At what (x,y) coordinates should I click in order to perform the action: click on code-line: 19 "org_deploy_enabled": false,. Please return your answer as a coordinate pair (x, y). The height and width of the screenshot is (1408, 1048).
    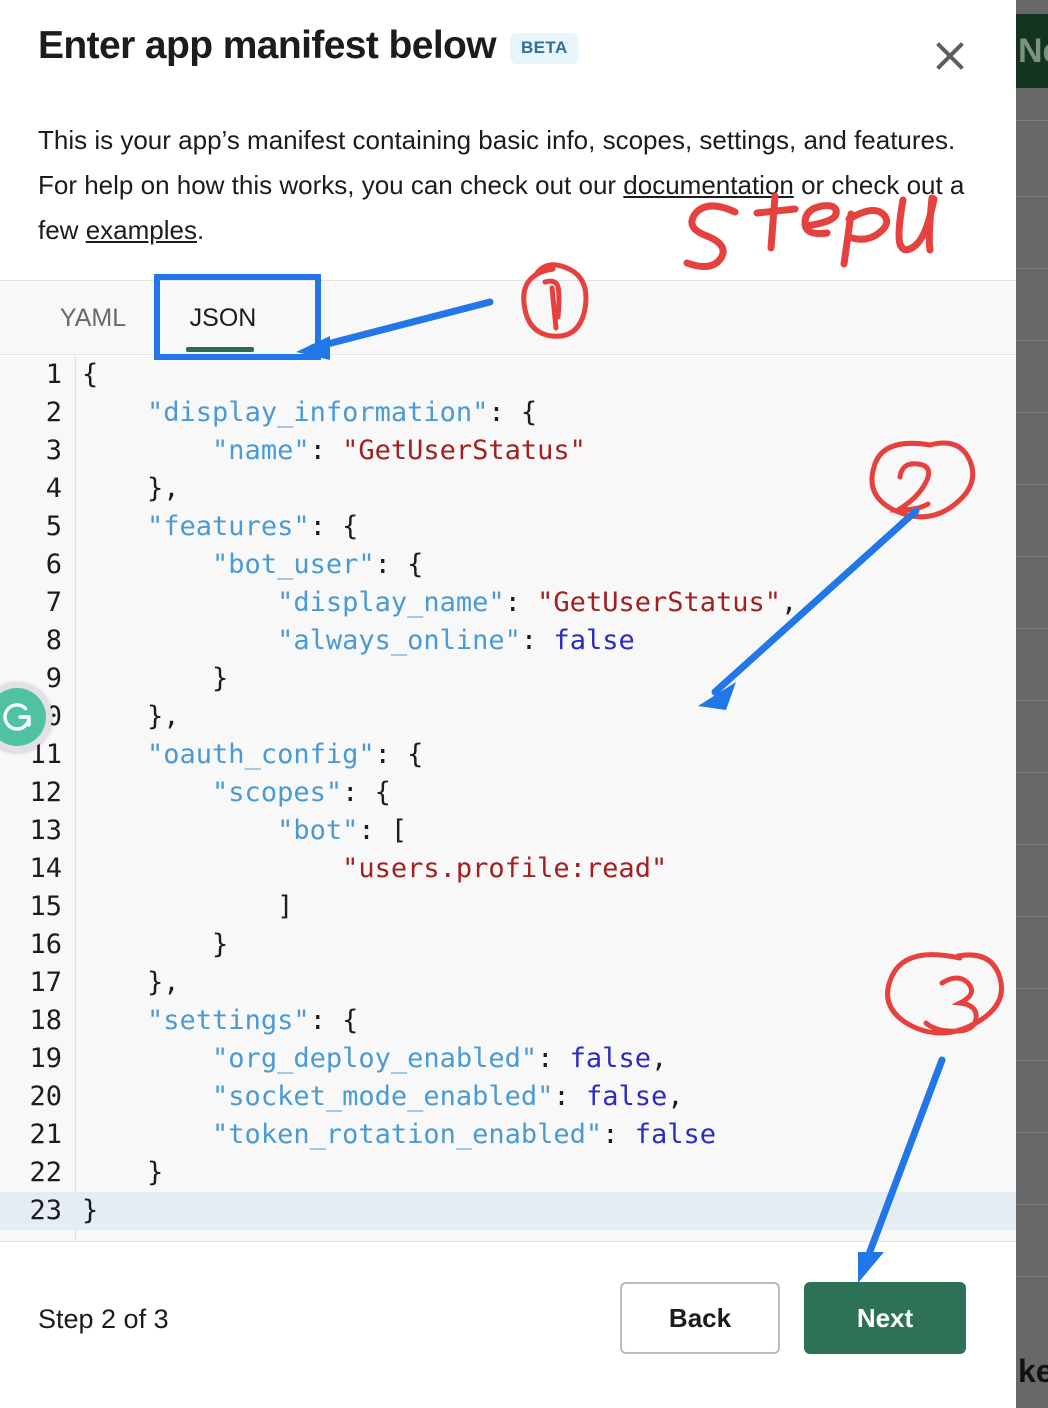
    Looking at the image, I should click on (508, 1059).